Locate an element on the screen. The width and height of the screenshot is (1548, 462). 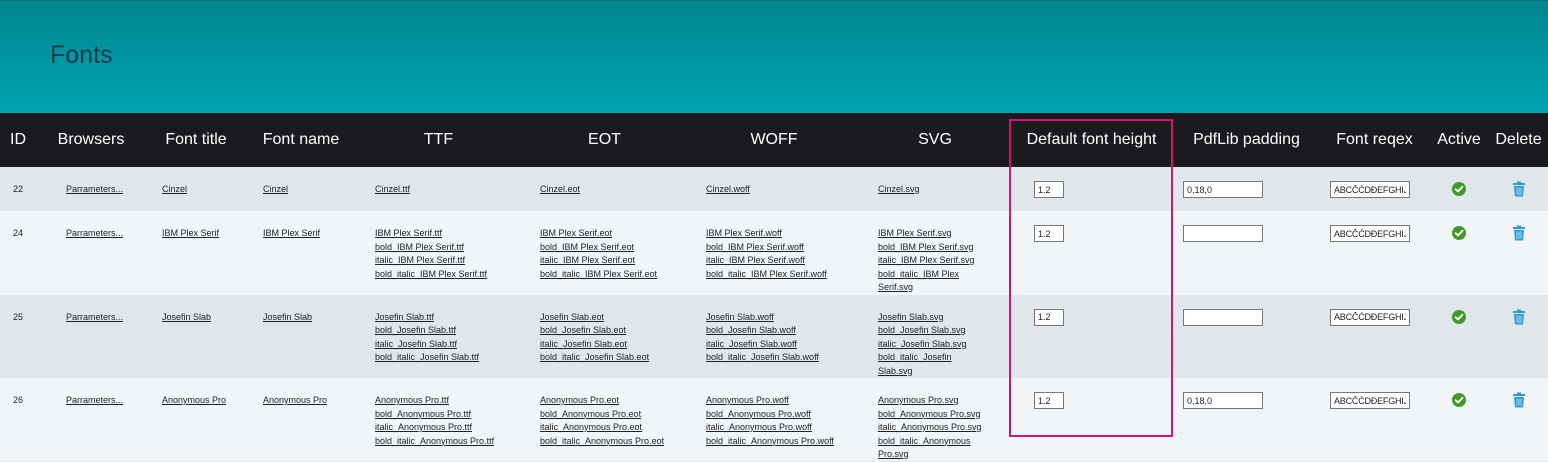
font-regex-cell is located at coordinates (1374, 189).